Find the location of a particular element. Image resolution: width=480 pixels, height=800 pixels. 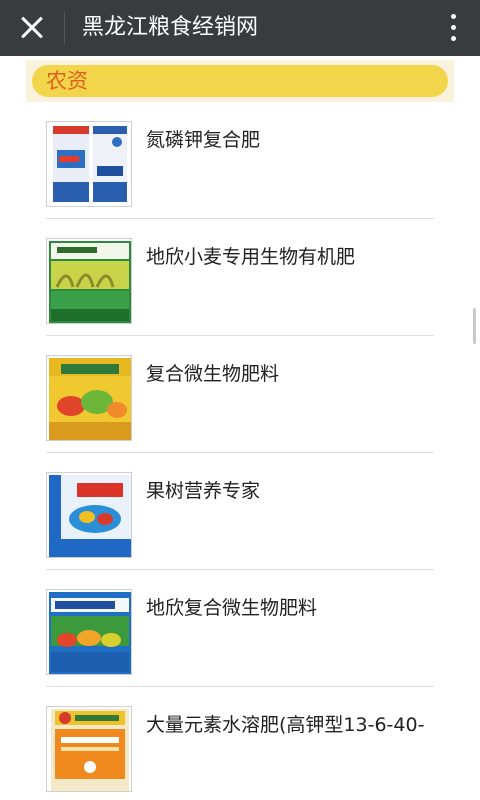

close-icon is located at coordinates (32, 28).